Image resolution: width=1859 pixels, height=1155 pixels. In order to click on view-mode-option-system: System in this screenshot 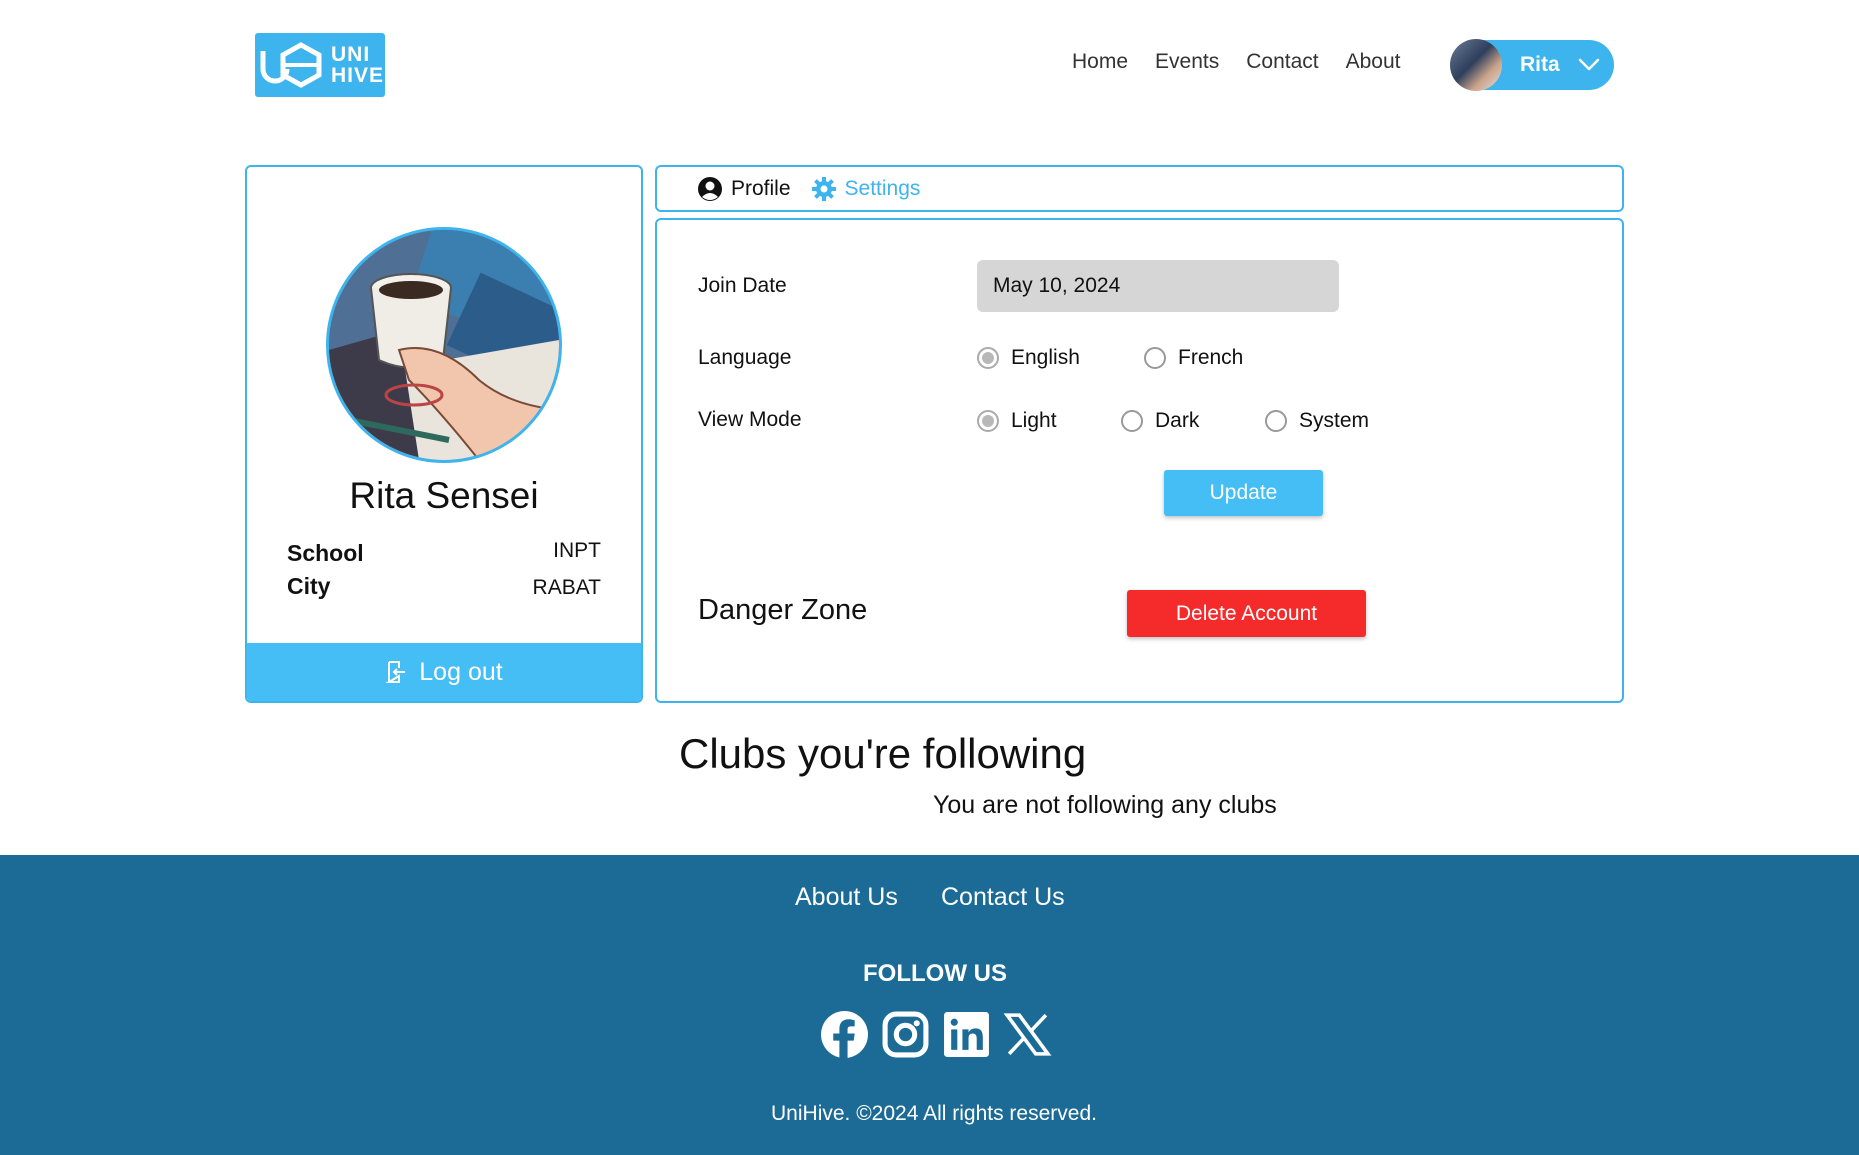, I will do `click(1334, 420)`.